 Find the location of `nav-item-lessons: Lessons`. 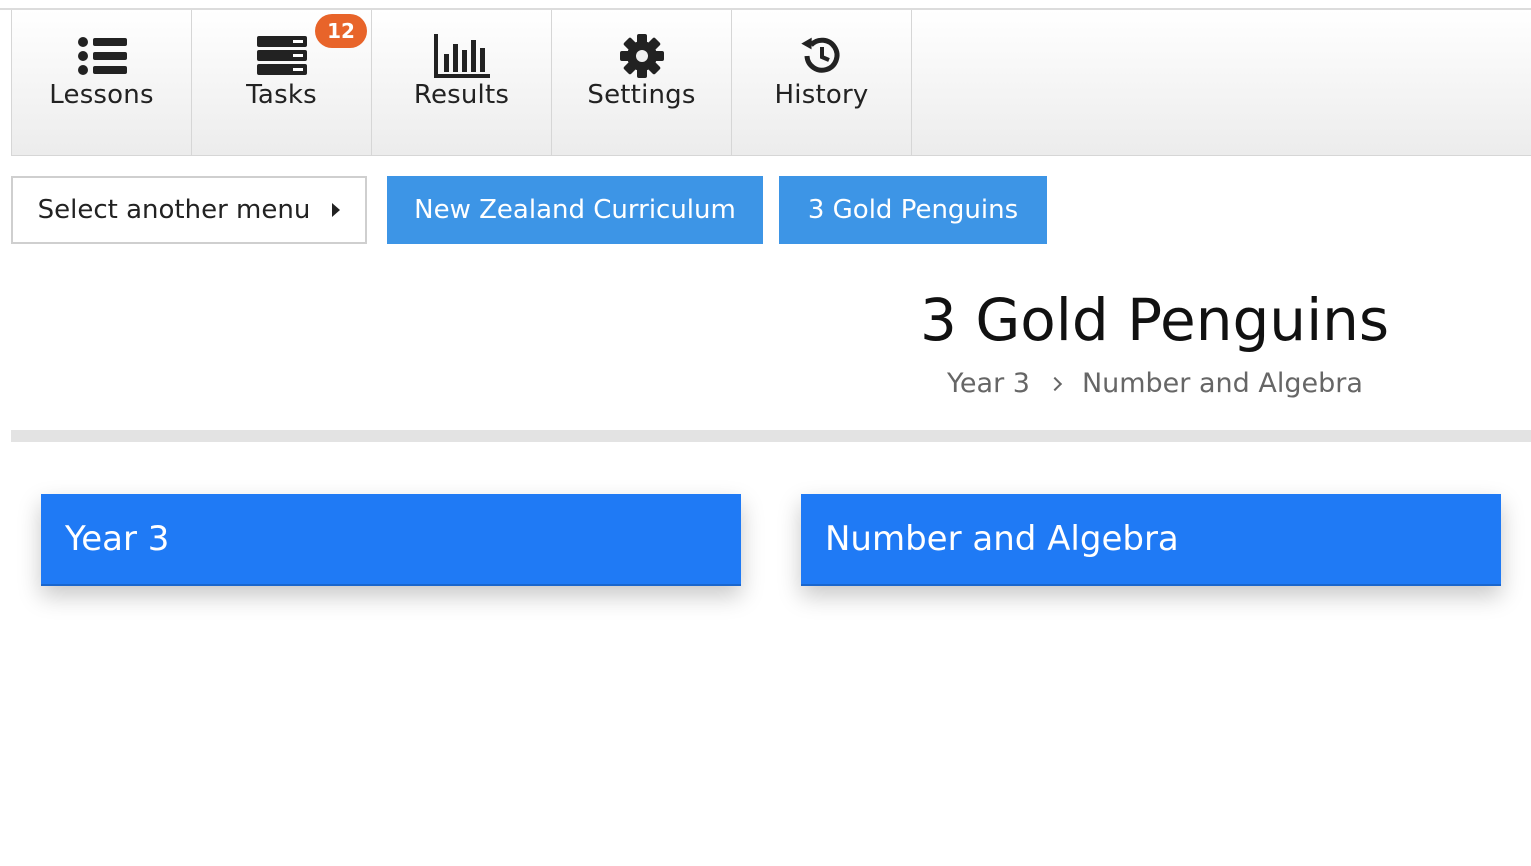

nav-item-lessons: Lessons is located at coordinates (102, 82).